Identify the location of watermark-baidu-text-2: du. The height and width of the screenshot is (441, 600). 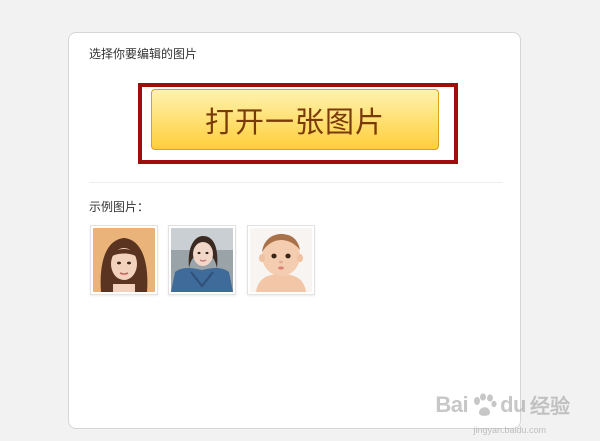
(513, 404).